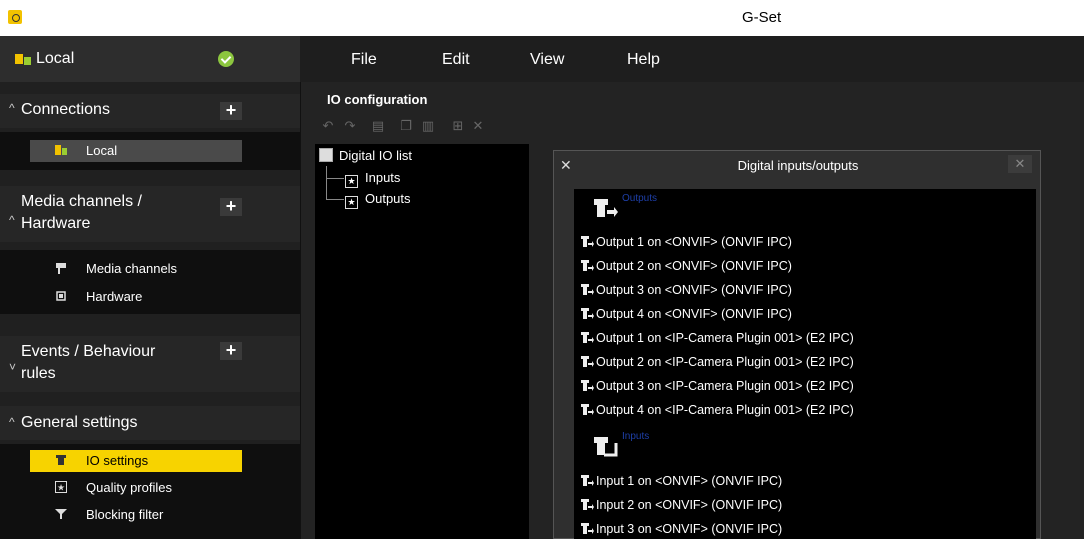 The image size is (1084, 539). Describe the element at coordinates (378, 126) in the screenshot. I see `print-icon: ▤` at that location.